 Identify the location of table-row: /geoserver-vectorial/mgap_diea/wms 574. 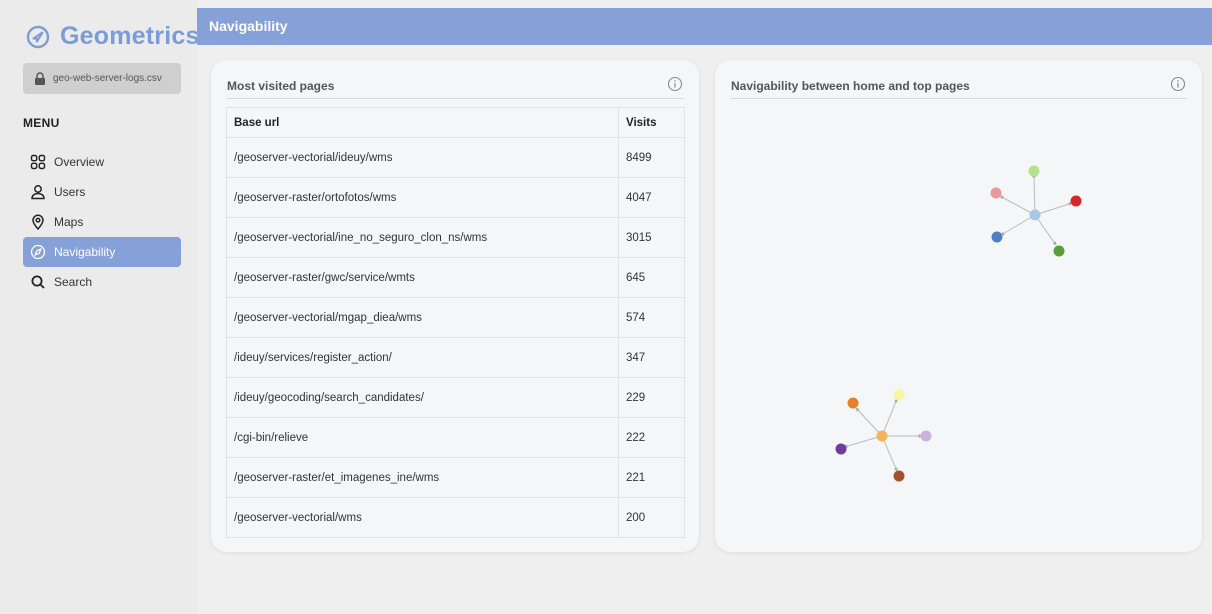
(455, 317).